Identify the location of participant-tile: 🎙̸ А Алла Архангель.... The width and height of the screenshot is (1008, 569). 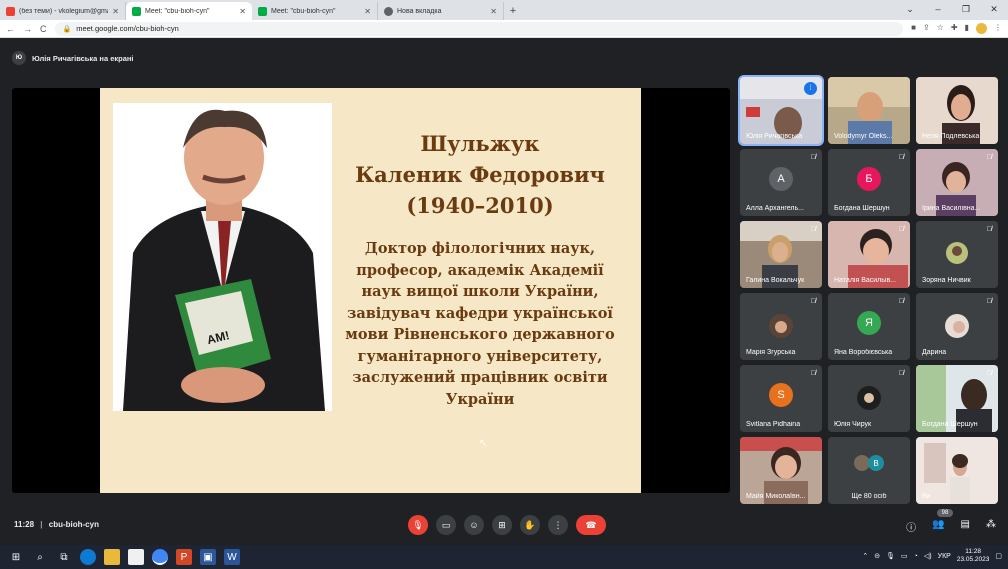
(781, 182).